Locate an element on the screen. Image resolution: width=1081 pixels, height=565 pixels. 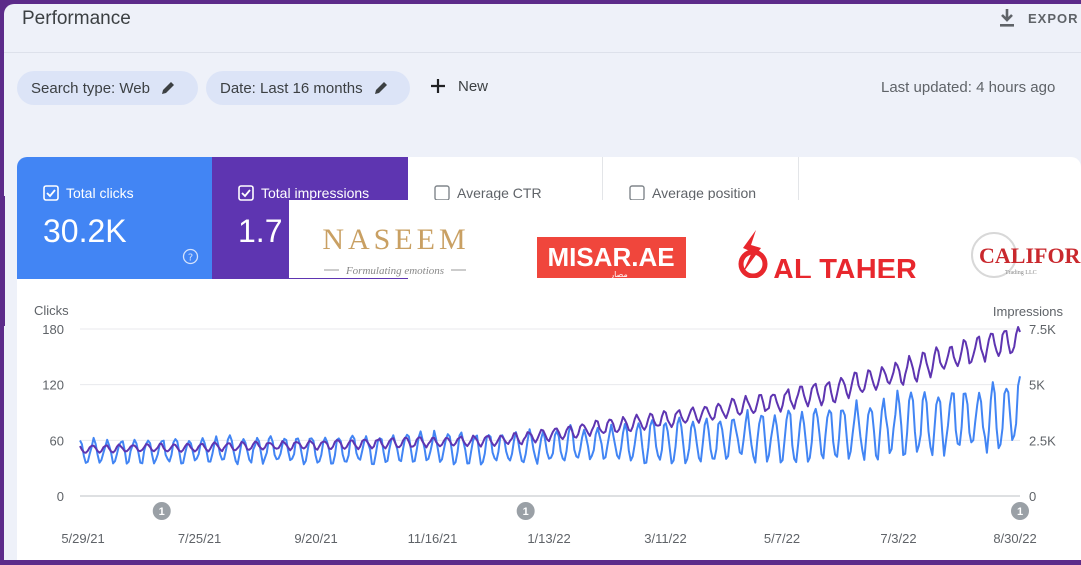
y-tick-left: 60 is located at coordinates (57, 440).